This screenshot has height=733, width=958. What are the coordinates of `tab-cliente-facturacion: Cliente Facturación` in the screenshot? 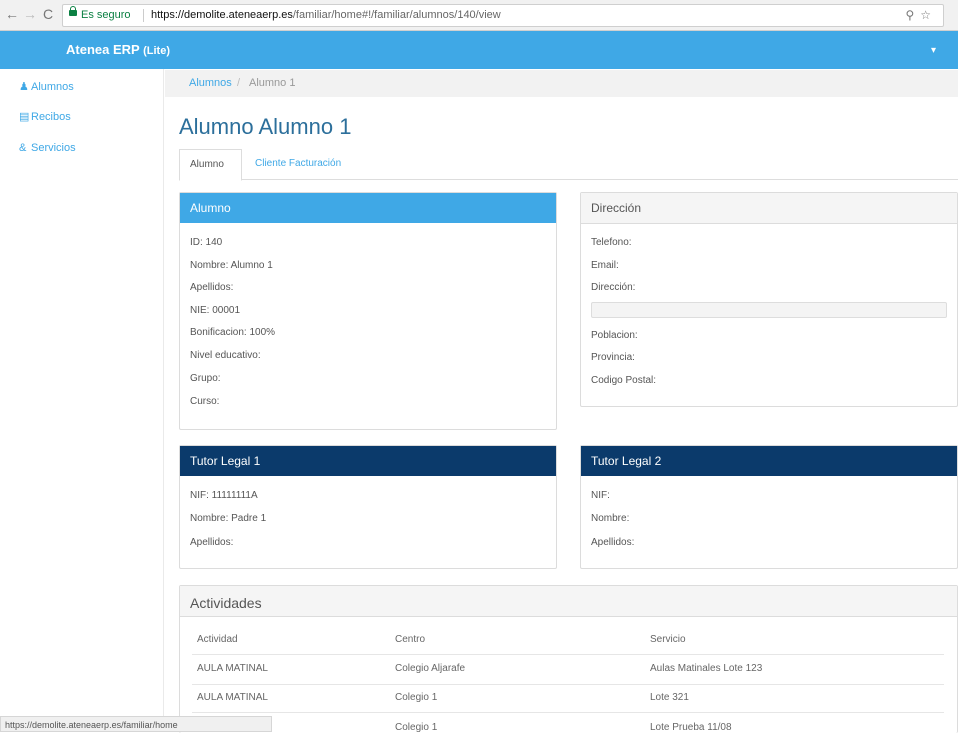 It's located at (298, 164).